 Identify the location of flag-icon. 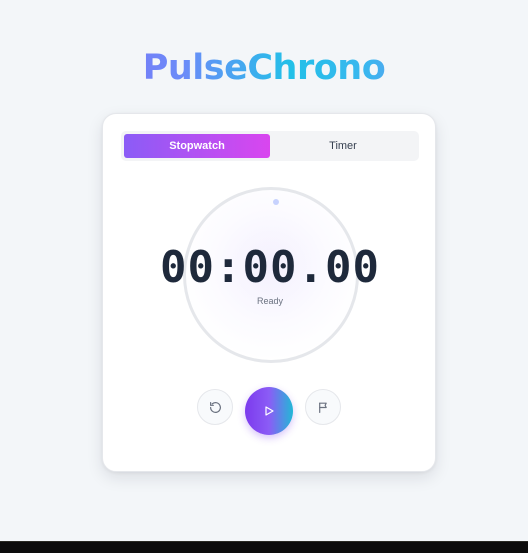
(323, 407).